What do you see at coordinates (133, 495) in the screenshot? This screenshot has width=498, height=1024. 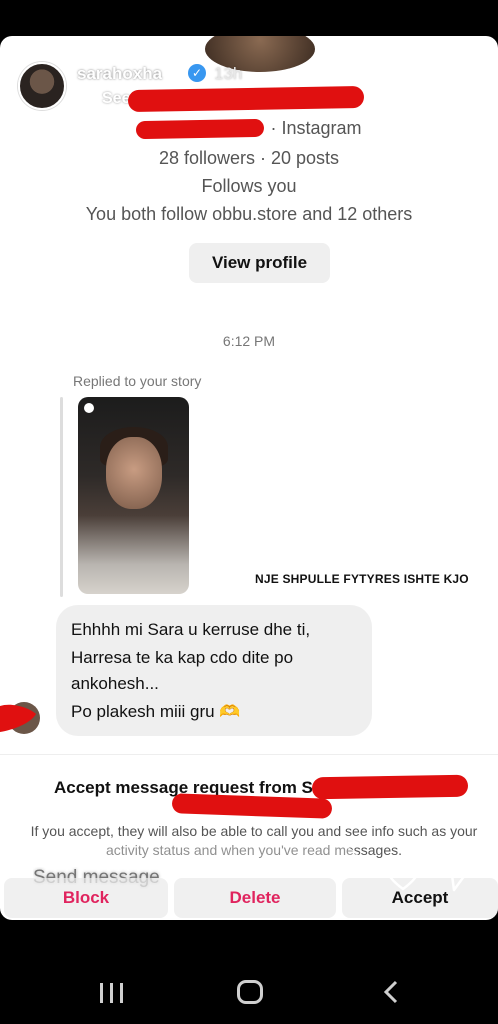 I see `story-thumbnail` at bounding box center [133, 495].